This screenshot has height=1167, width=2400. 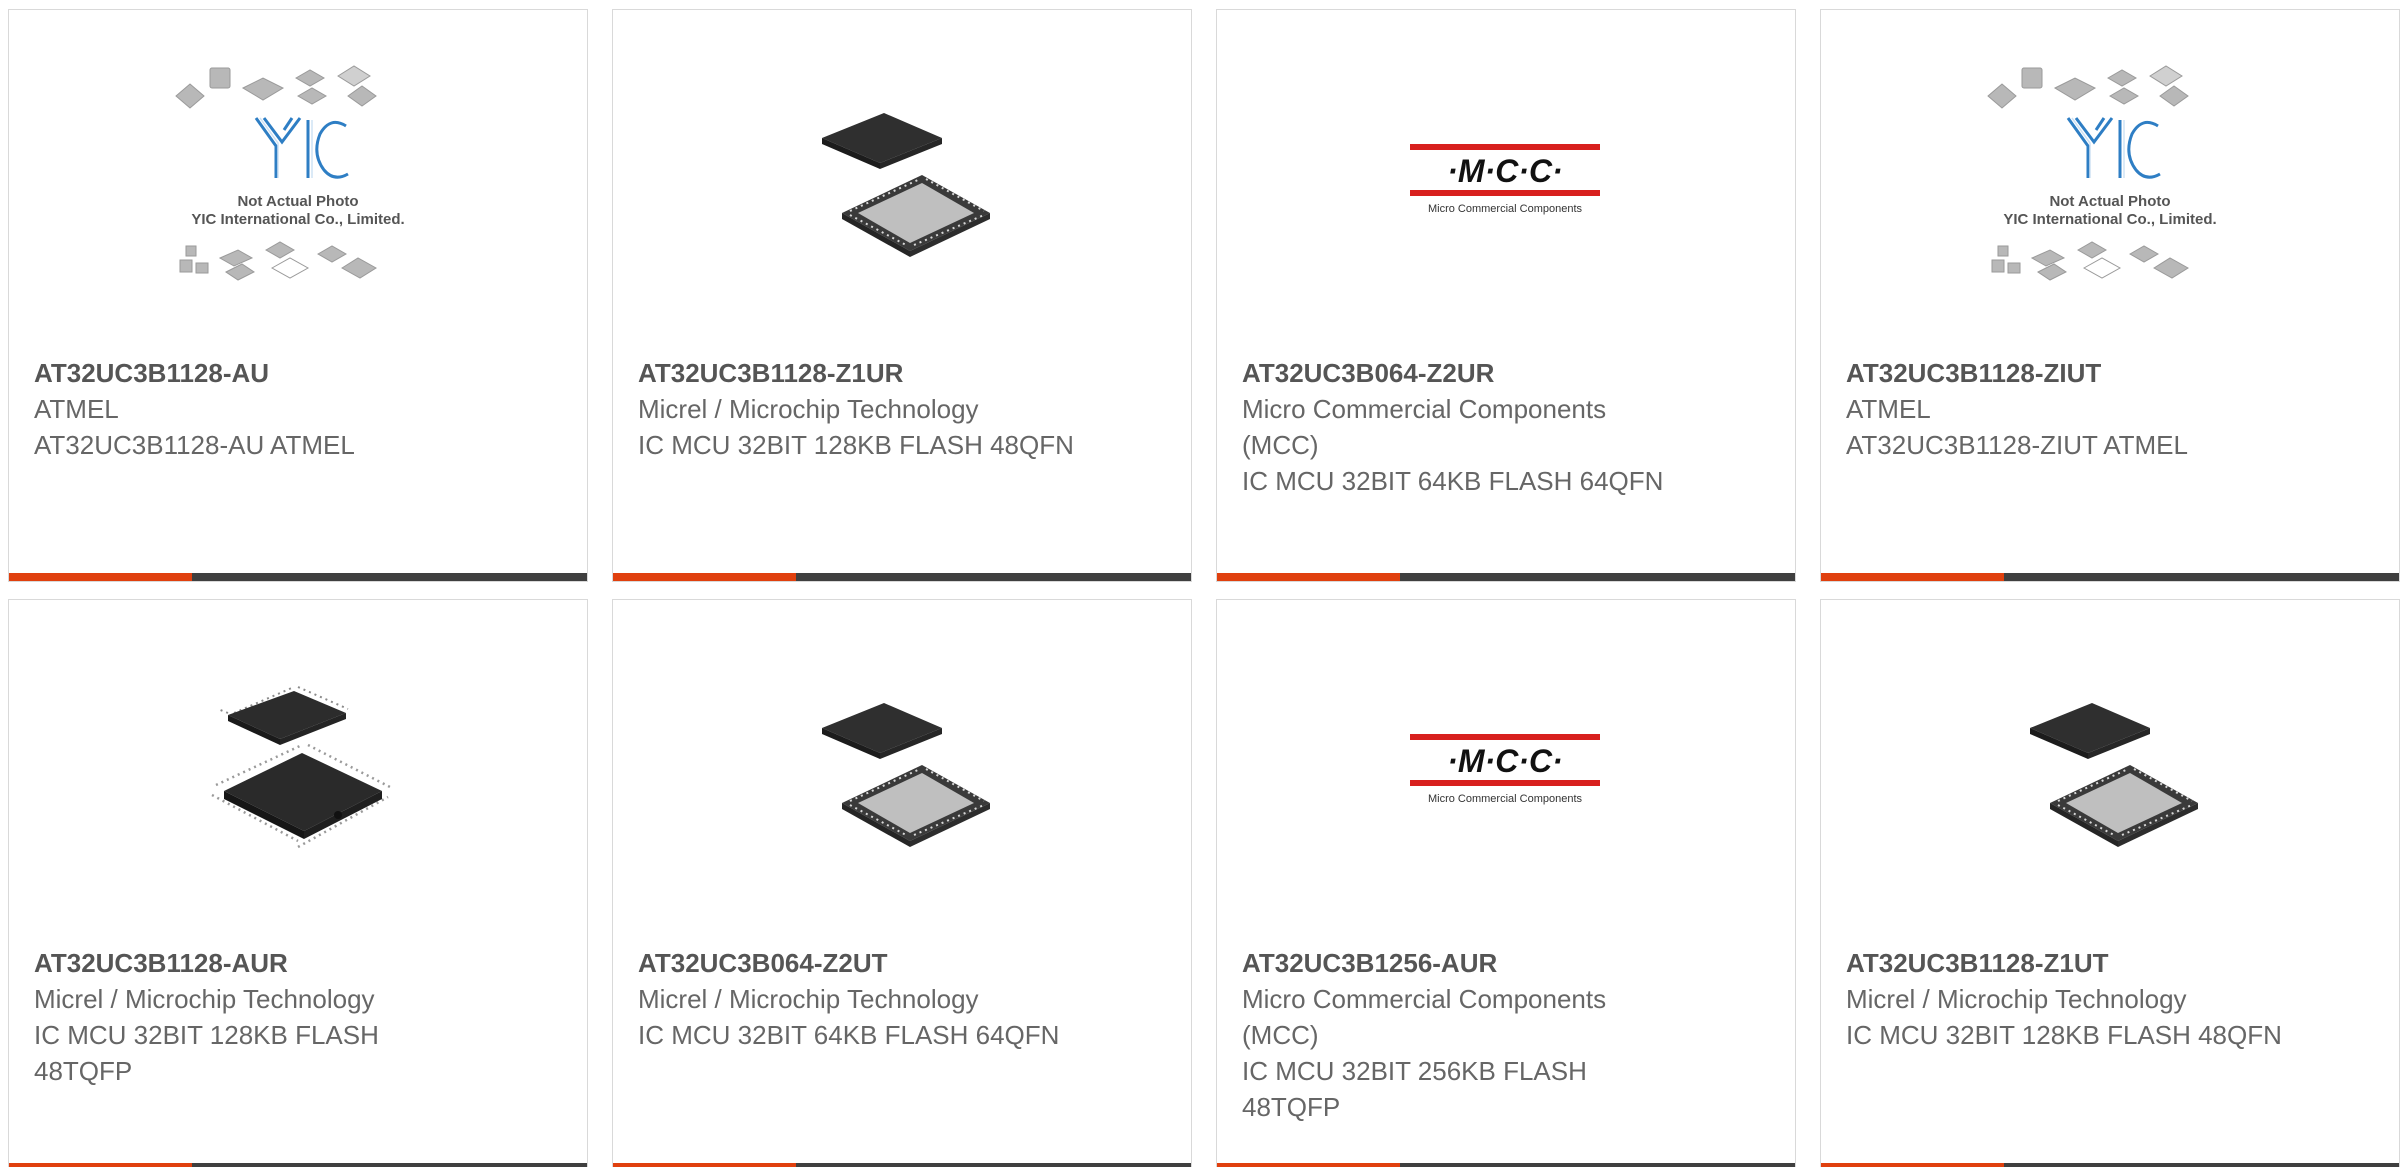 What do you see at coordinates (1506, 963) in the screenshot?
I see `part-number-link: AT32UC3B1256-AUR` at bounding box center [1506, 963].